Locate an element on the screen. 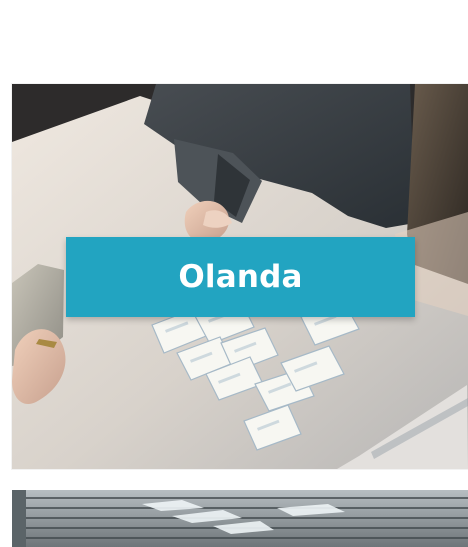 The width and height of the screenshot is (468, 547). next-article-card is located at coordinates (240, 518).